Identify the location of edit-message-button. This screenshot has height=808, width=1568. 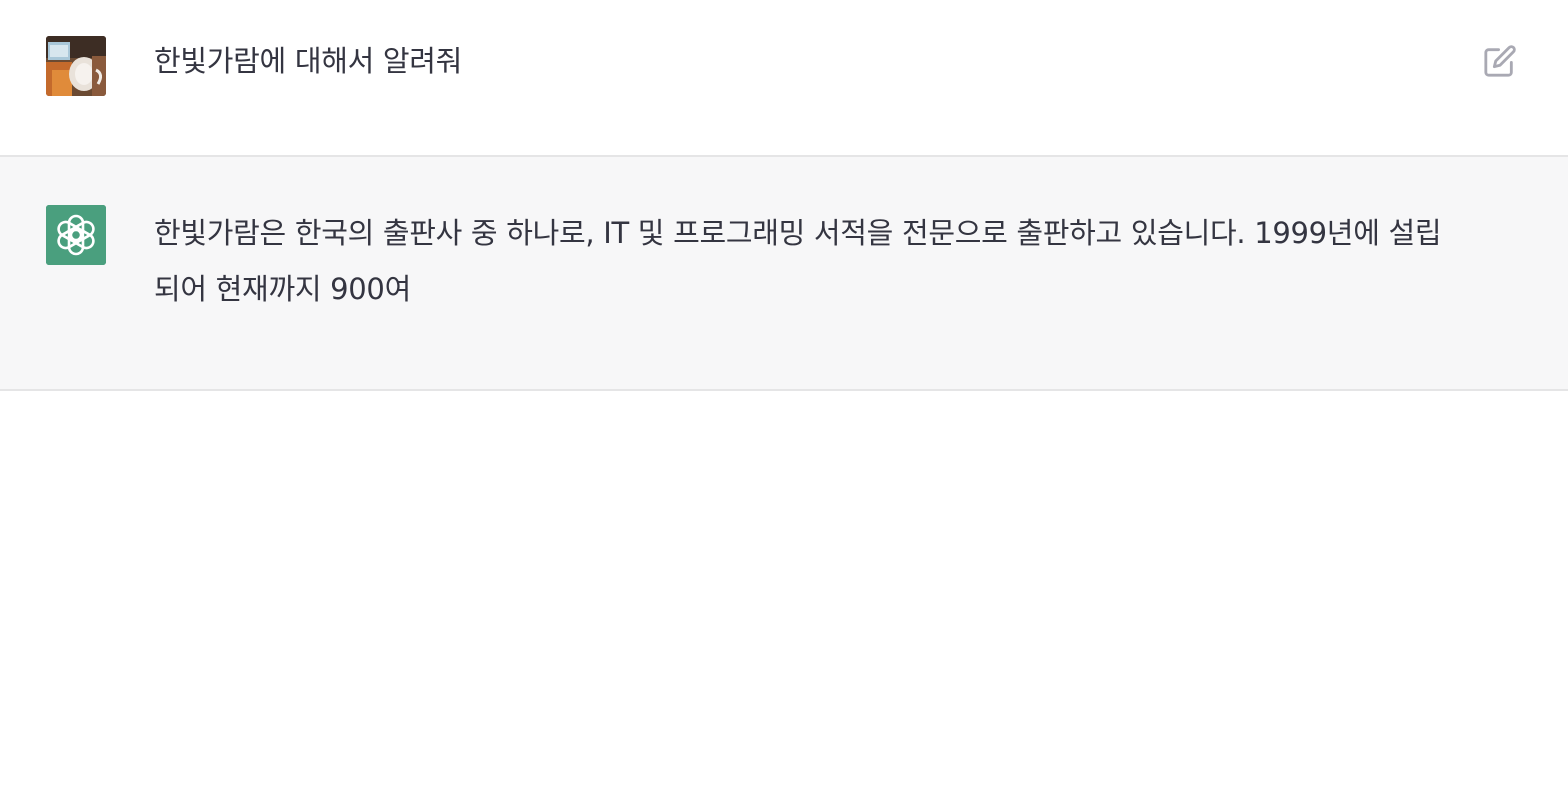
(1500, 61).